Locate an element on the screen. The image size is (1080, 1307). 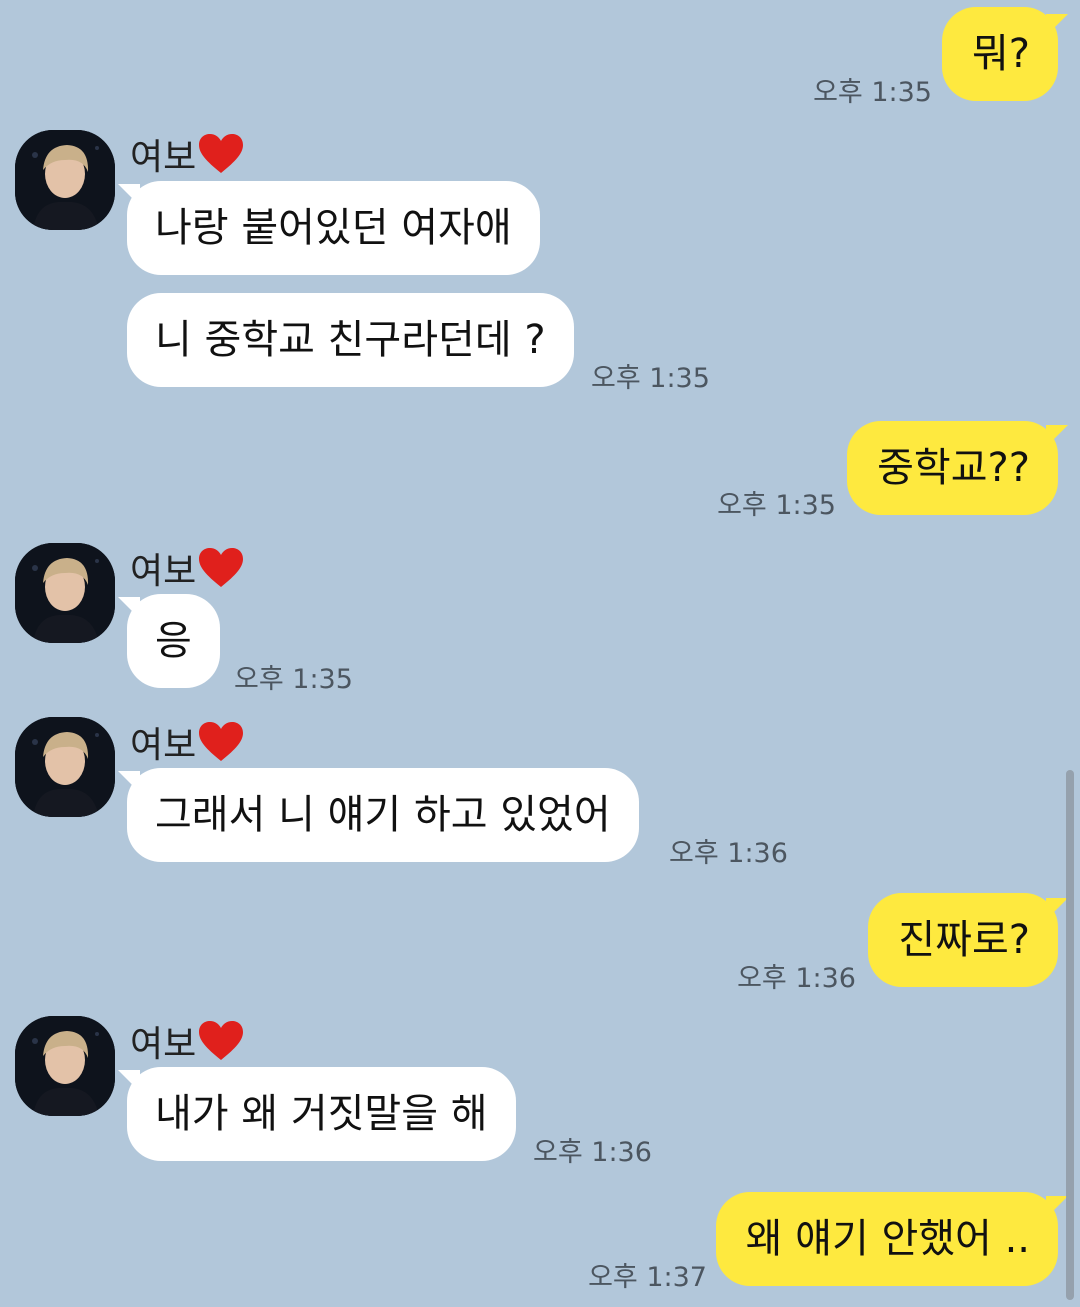
message-text: 응 is located at coordinates (173, 641).